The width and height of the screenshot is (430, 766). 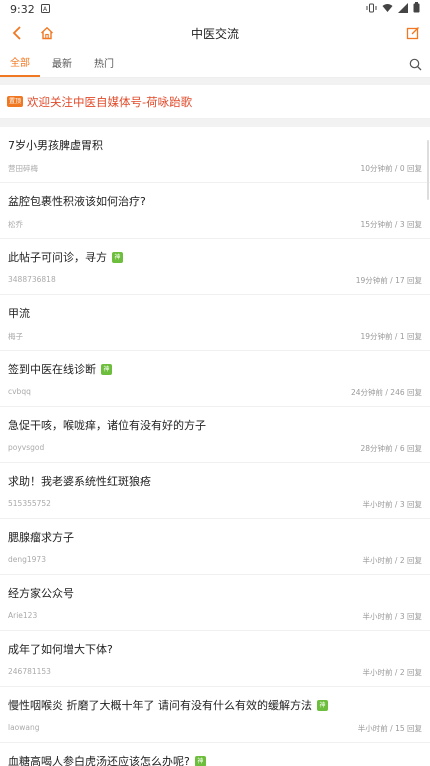 I want to click on tab-all: 全部, so click(x=20, y=62).